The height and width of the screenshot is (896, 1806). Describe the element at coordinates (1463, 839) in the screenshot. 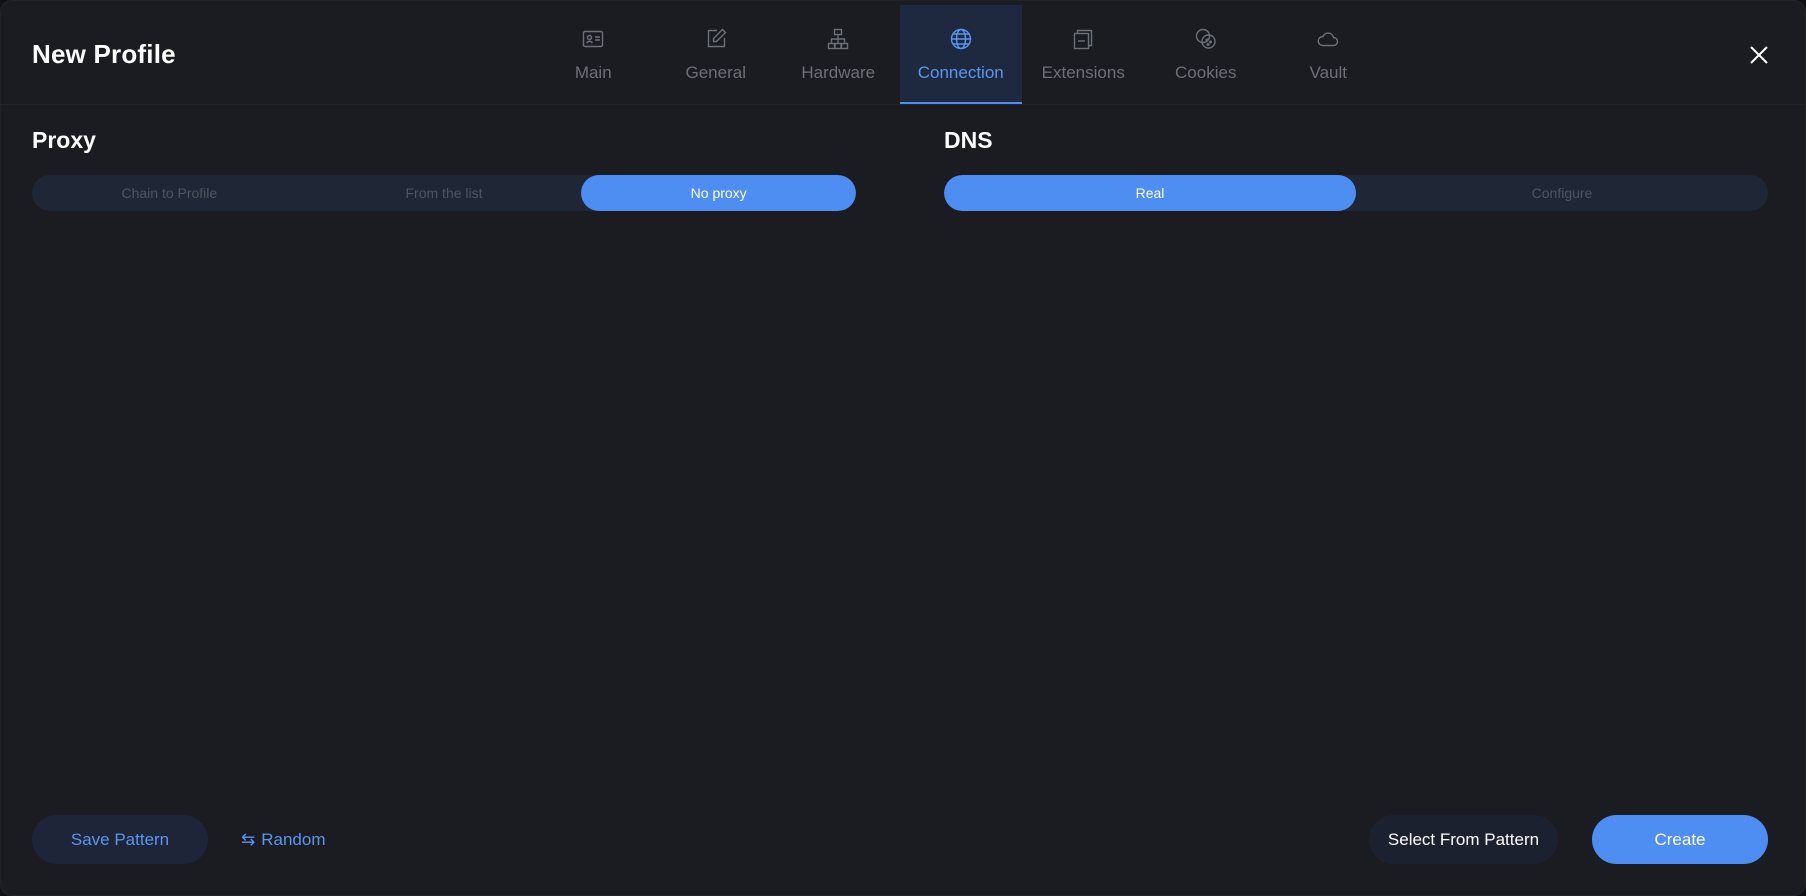

I see `select-from-pattern-button: Select From Pattern` at that location.